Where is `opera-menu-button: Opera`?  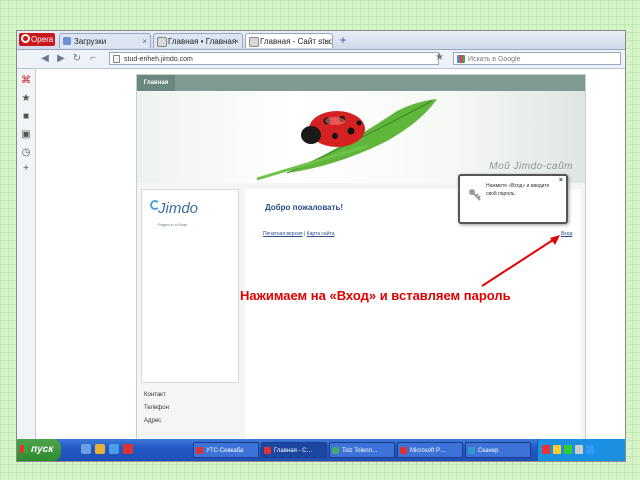
opera-menu-button: Opera is located at coordinates (37, 39).